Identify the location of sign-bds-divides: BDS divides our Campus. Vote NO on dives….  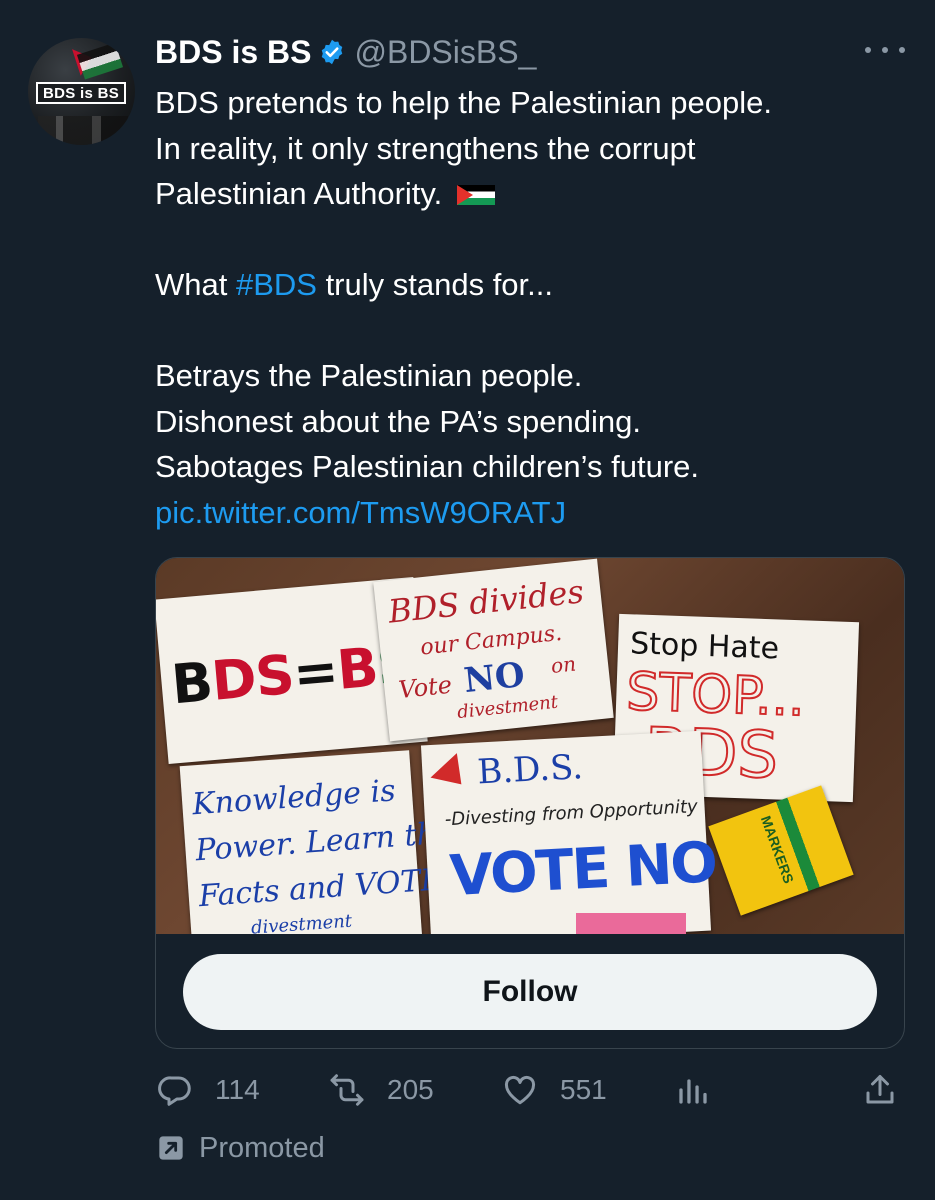
(493, 650).